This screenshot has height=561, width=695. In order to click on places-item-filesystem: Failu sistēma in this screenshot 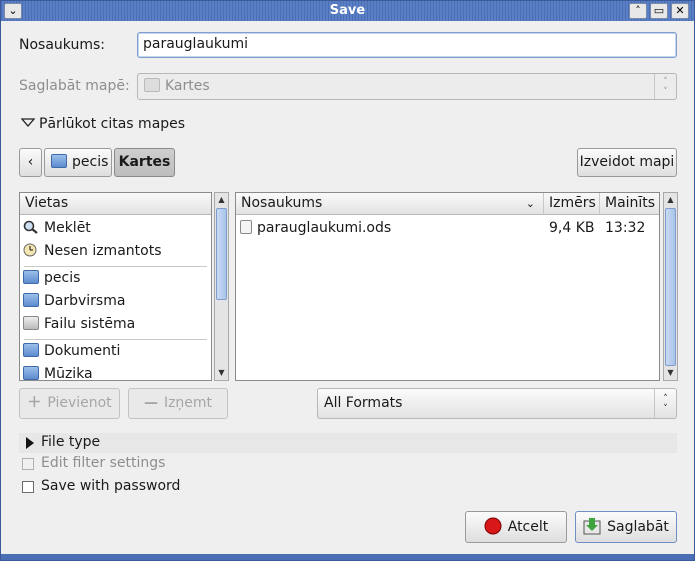, I will do `click(77, 324)`.